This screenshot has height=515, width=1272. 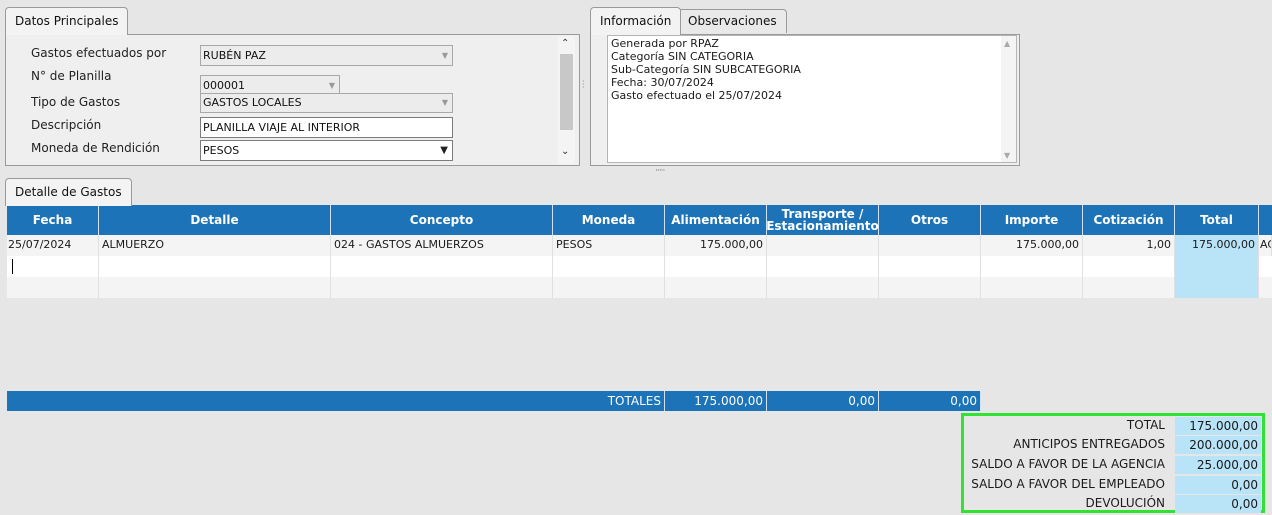 I want to click on numero-planilla-value: 000001, so click(x=224, y=85).